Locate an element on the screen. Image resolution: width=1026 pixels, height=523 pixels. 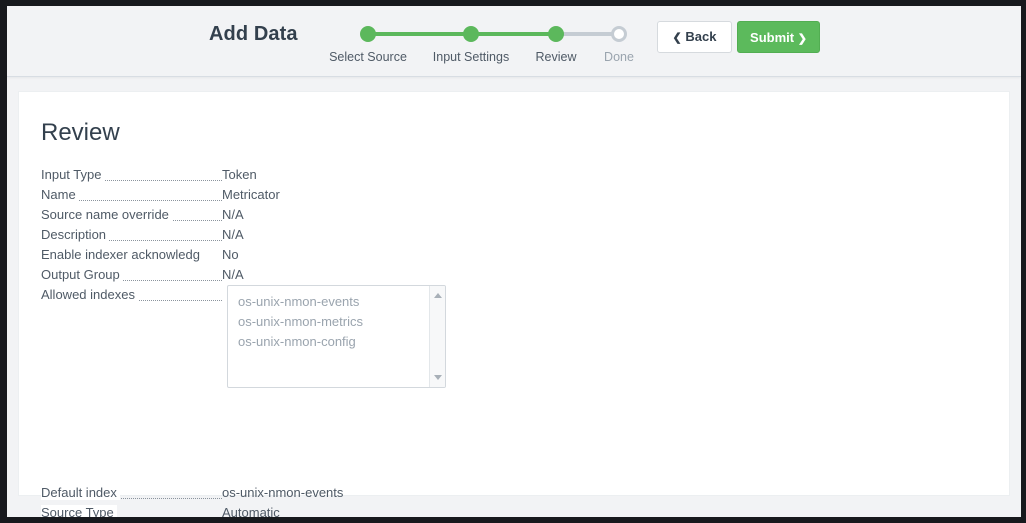
review-row-label-wrap: Input Type is located at coordinates (131, 175).